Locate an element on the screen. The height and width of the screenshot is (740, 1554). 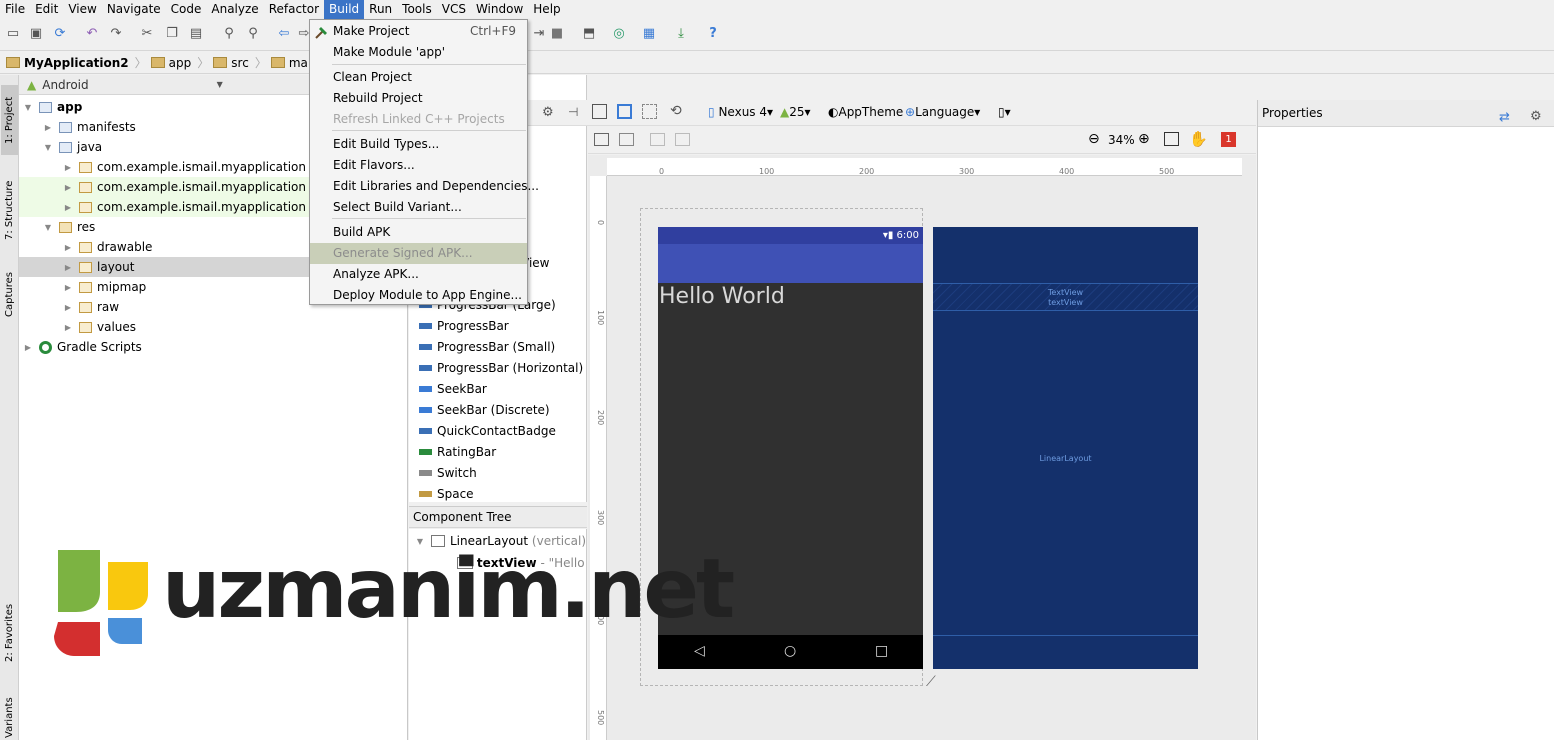
menu-build: Build is located at coordinates (344, 9).